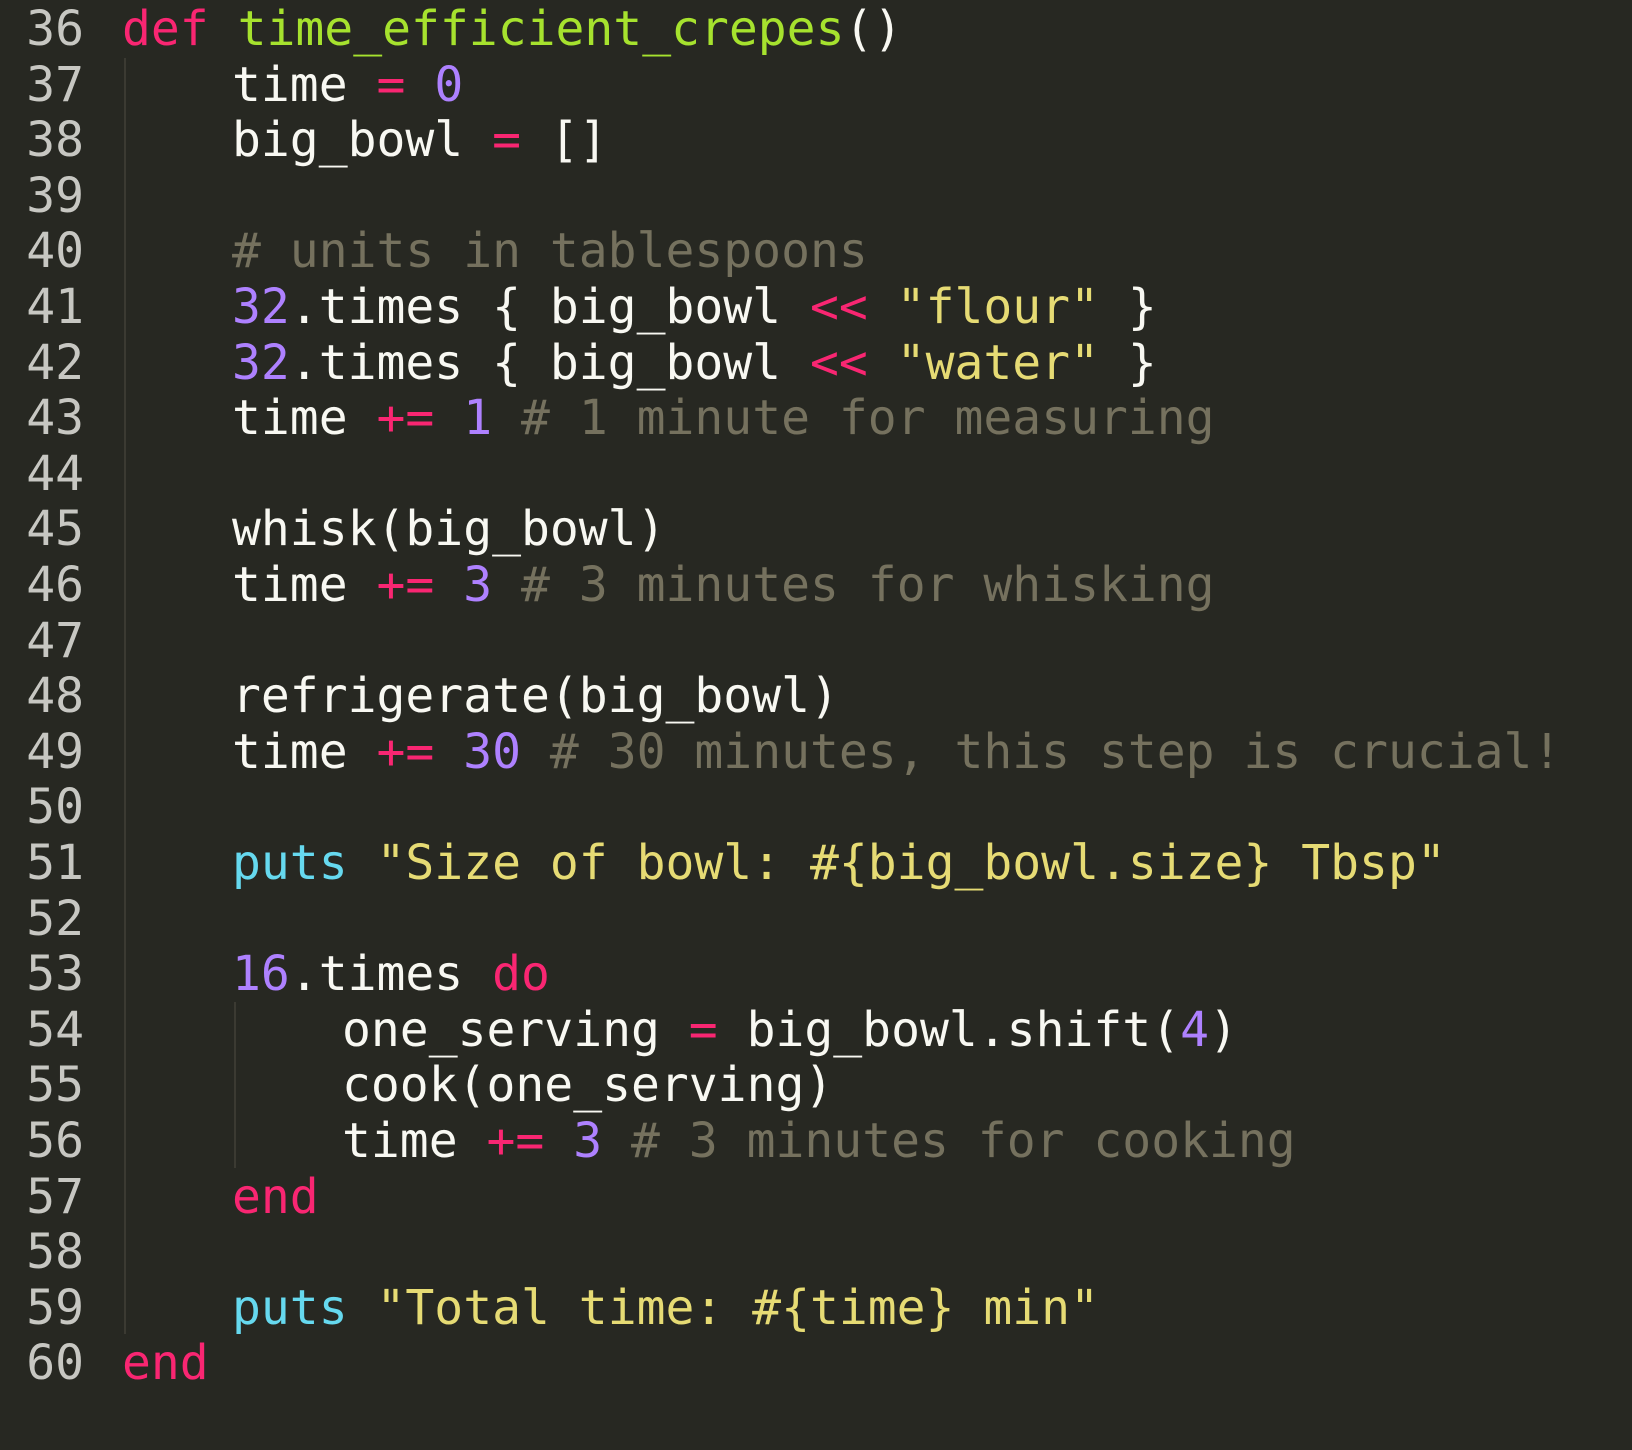  Describe the element at coordinates (723, 585) in the screenshot. I see `code-text: time += 3 # 3 minutes for whisking` at that location.